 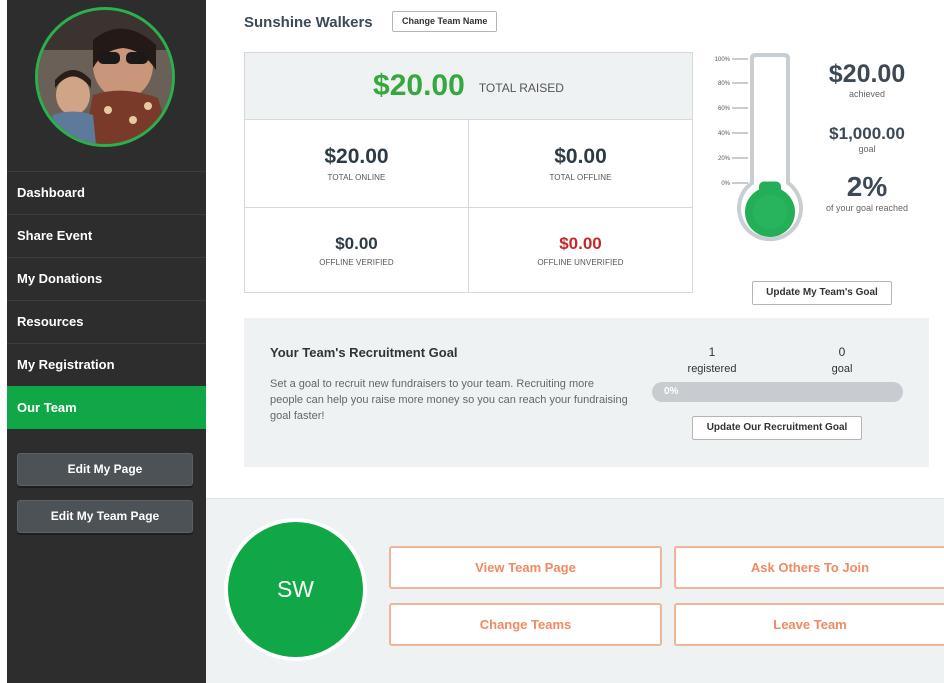 What do you see at coordinates (725, 184) in the screenshot?
I see `thermo-tick-0: 0%` at bounding box center [725, 184].